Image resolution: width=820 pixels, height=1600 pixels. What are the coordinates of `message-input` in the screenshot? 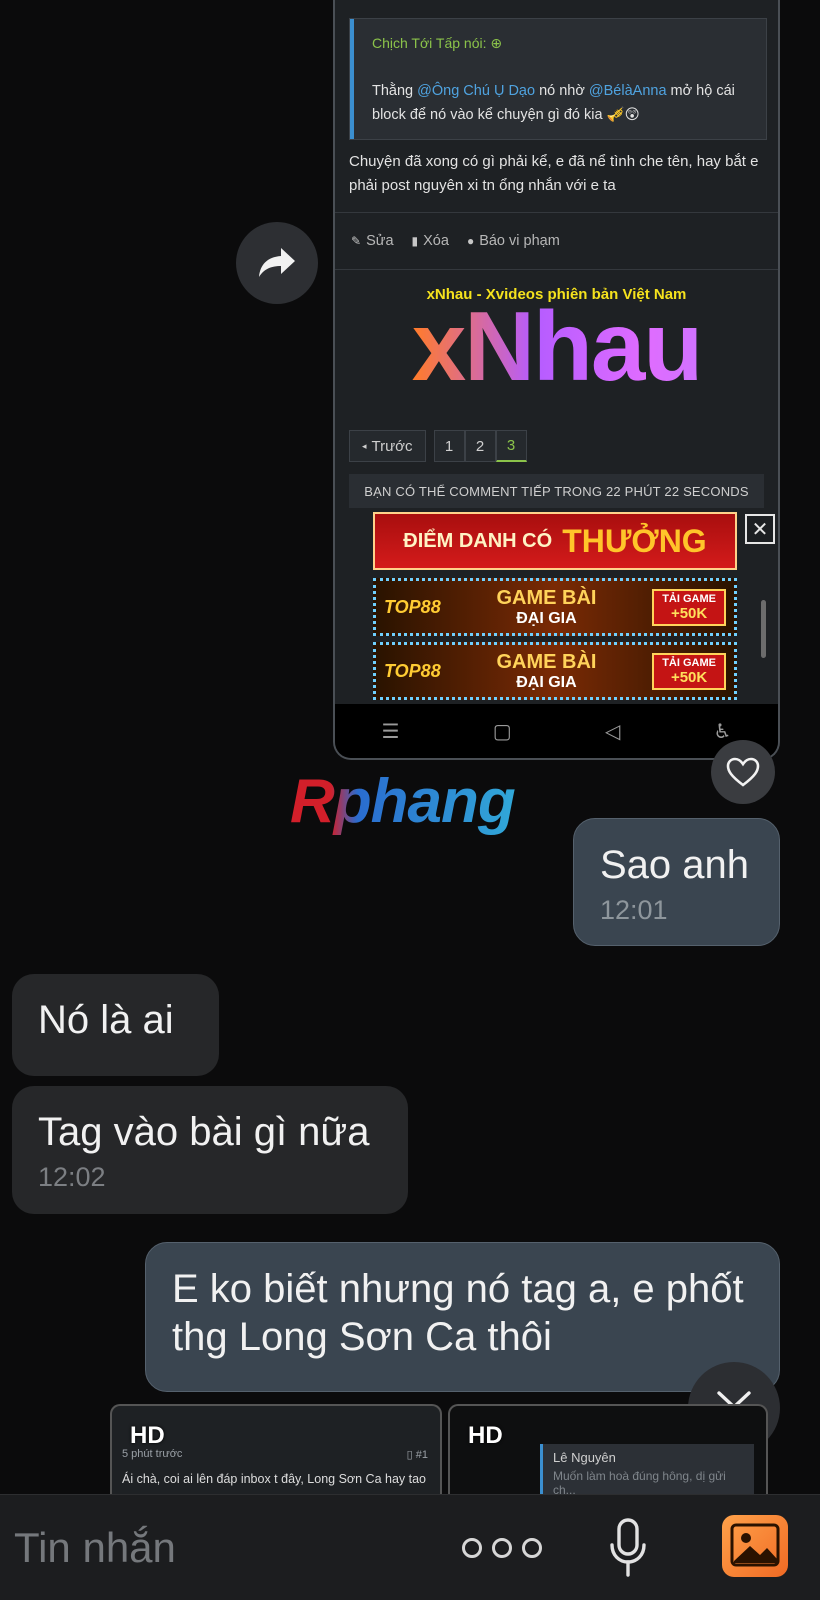 It's located at (224, 1548).